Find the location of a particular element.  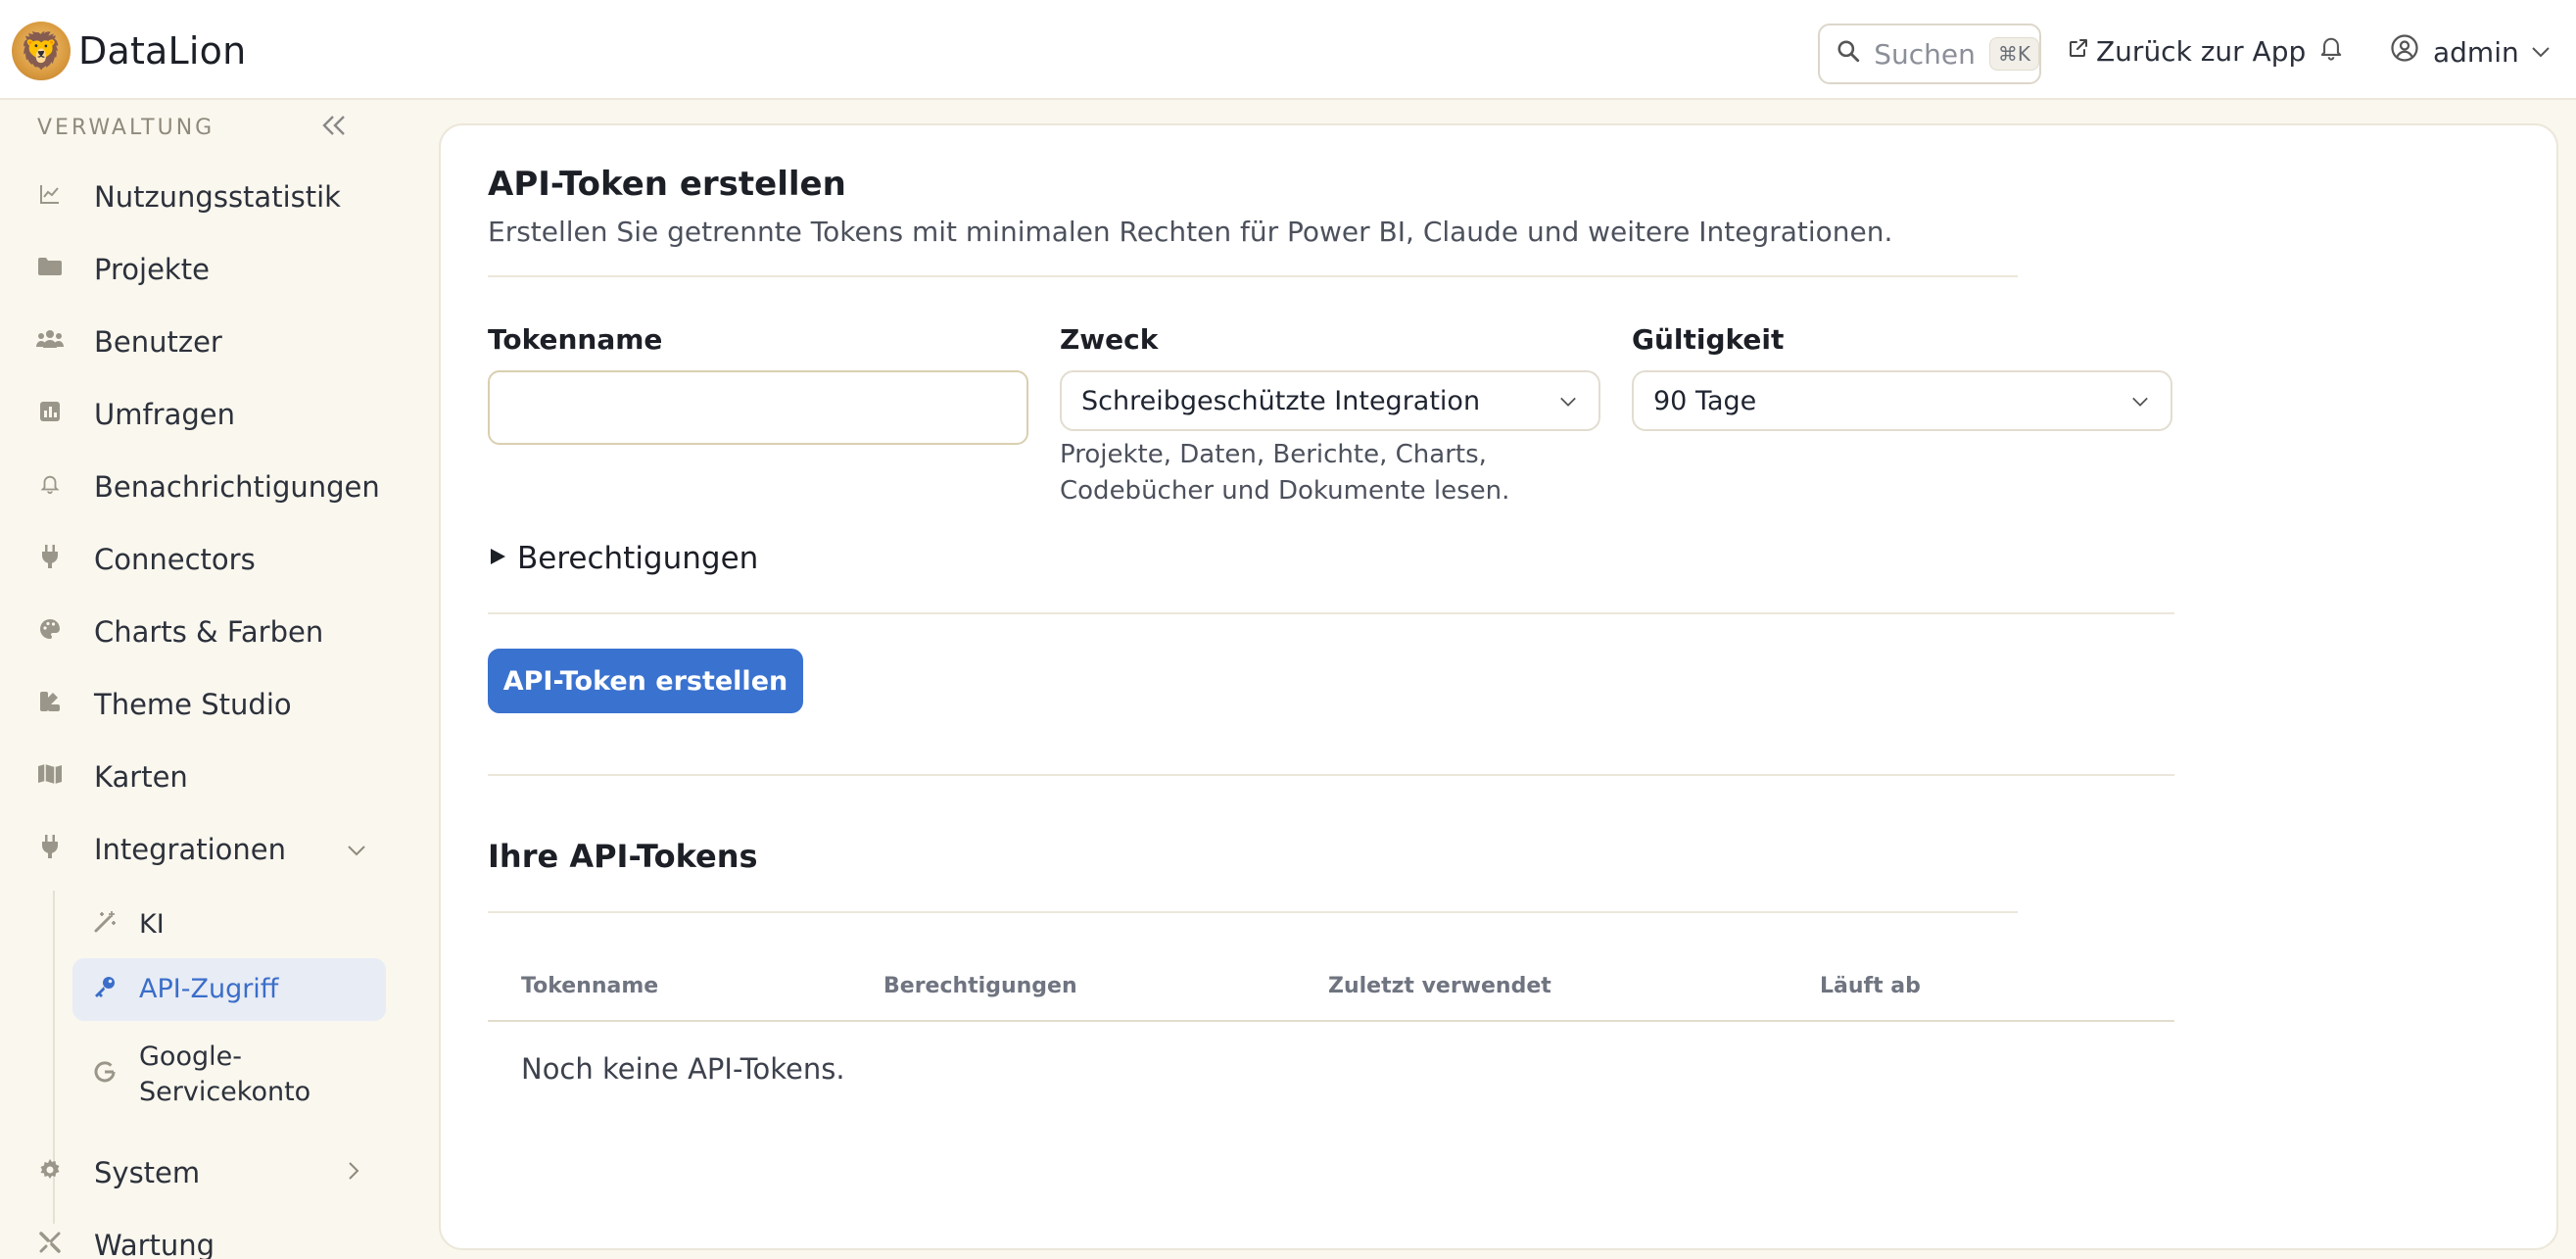

sidebar-item-label: Benutzer is located at coordinates (158, 342).